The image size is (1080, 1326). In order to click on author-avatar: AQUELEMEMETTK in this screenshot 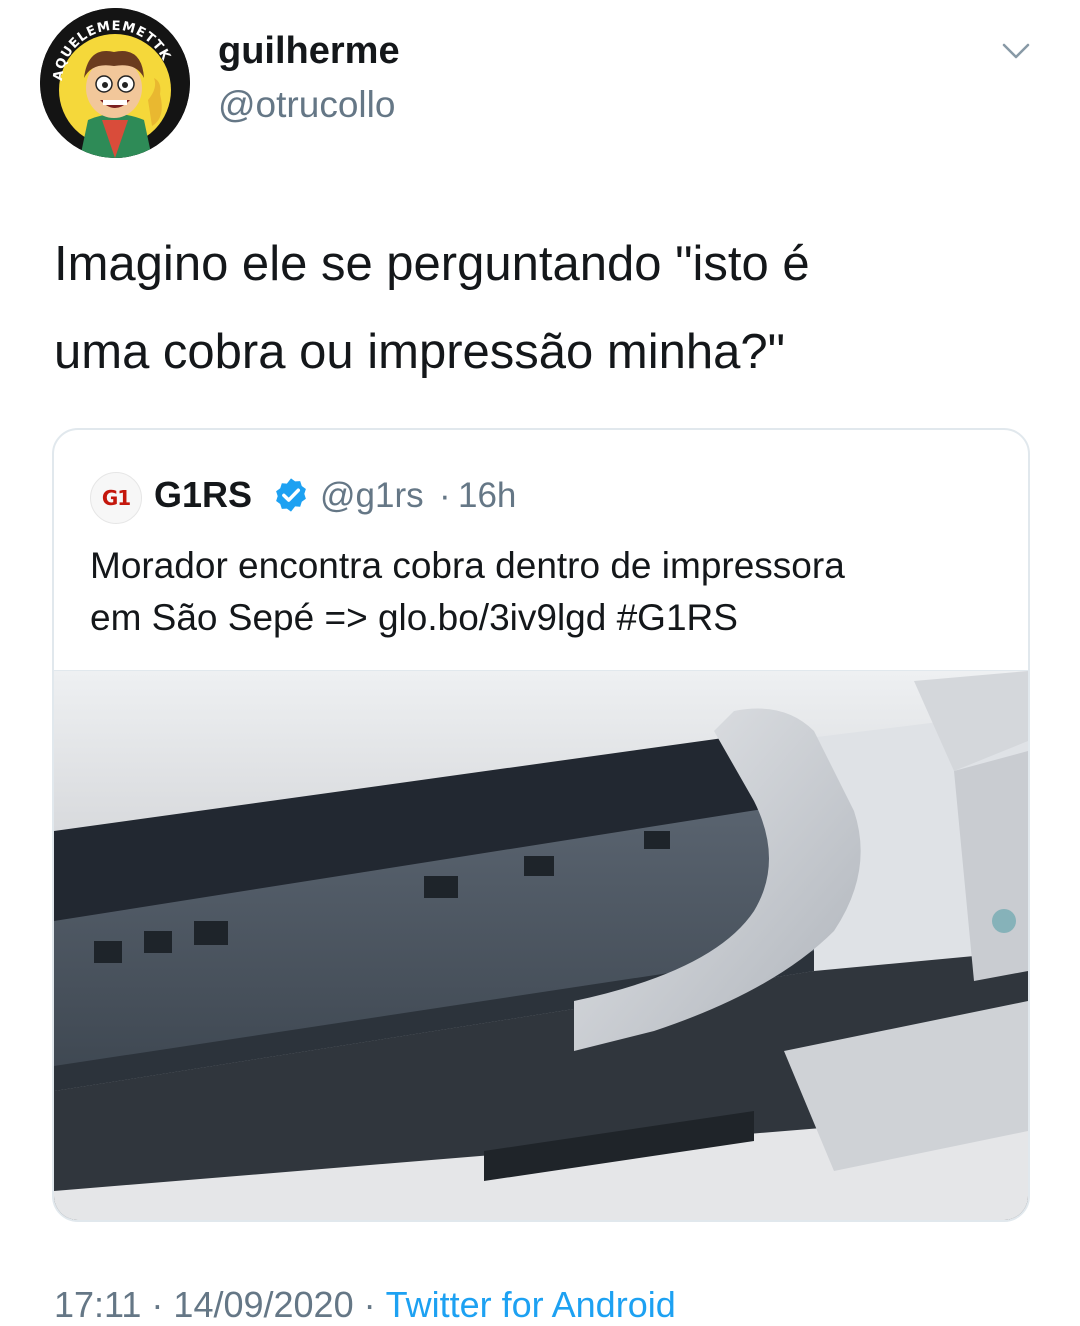, I will do `click(115, 83)`.